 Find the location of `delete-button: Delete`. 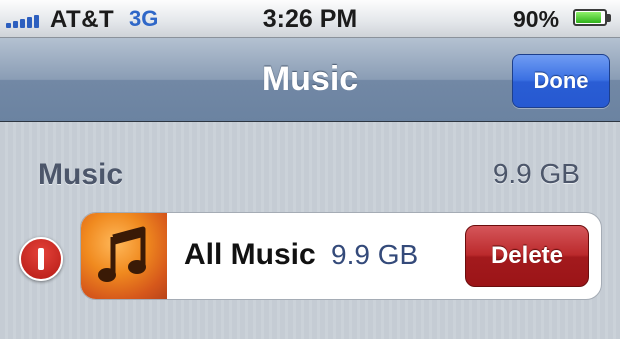

delete-button: Delete is located at coordinates (527, 256).